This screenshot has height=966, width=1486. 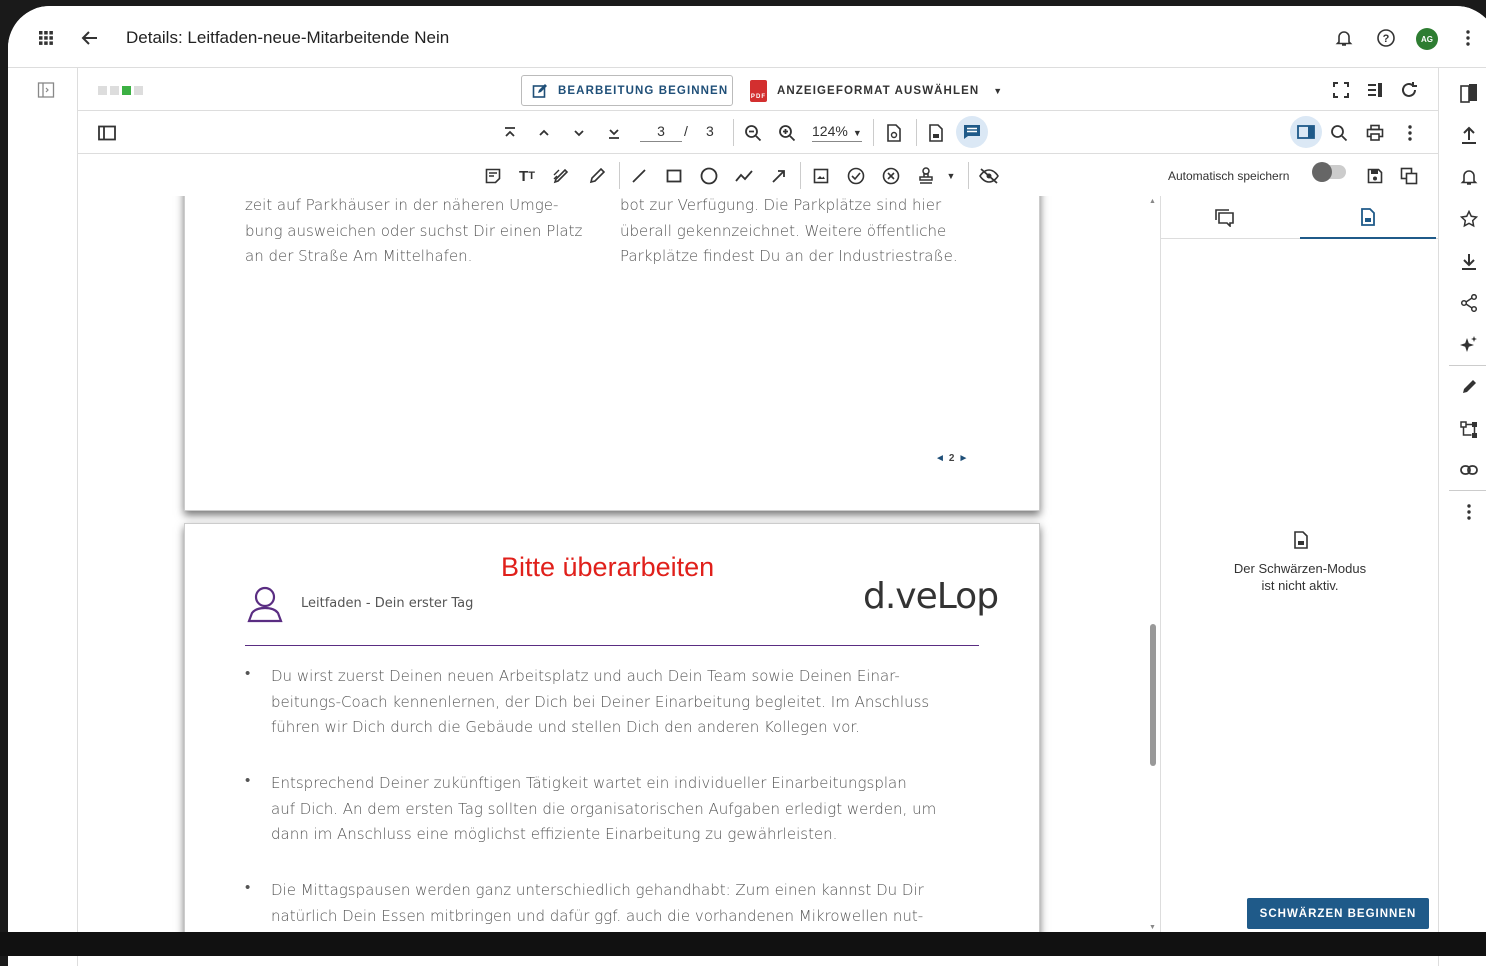 What do you see at coordinates (951, 458) in the screenshot?
I see `page-footer-number: 2` at bounding box center [951, 458].